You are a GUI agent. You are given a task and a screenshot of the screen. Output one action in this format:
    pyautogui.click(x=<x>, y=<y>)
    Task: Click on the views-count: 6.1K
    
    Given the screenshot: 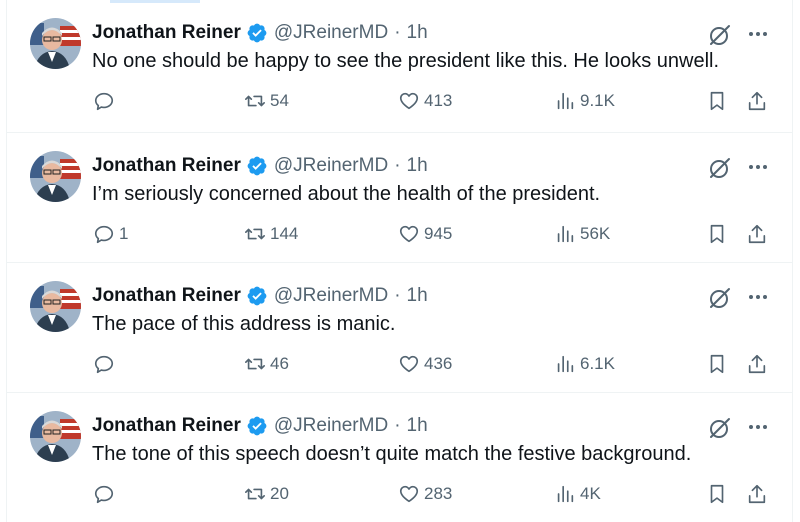 What is the action you would take?
    pyautogui.click(x=597, y=363)
    